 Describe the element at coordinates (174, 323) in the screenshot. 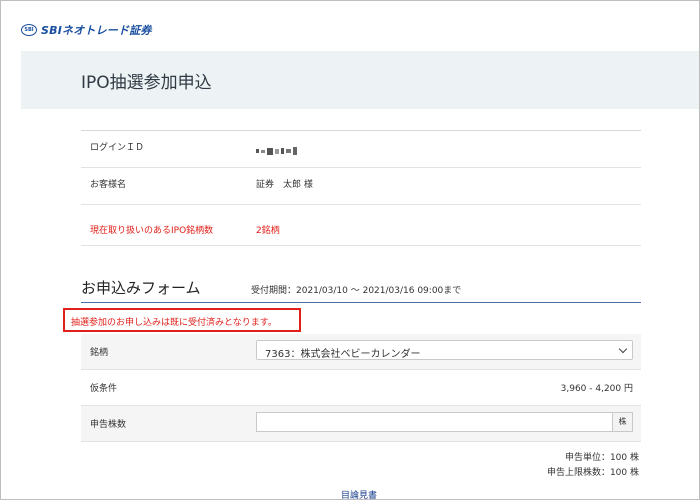

I see `alert-message: 抽選参加のお申し込みは既に受付済みとなります。` at that location.